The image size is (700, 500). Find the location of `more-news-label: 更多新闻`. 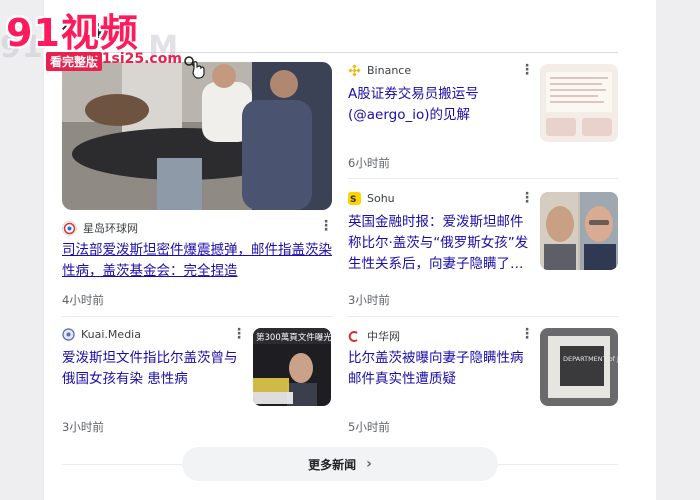

more-news-label: 更多新闻 is located at coordinates (332, 464).